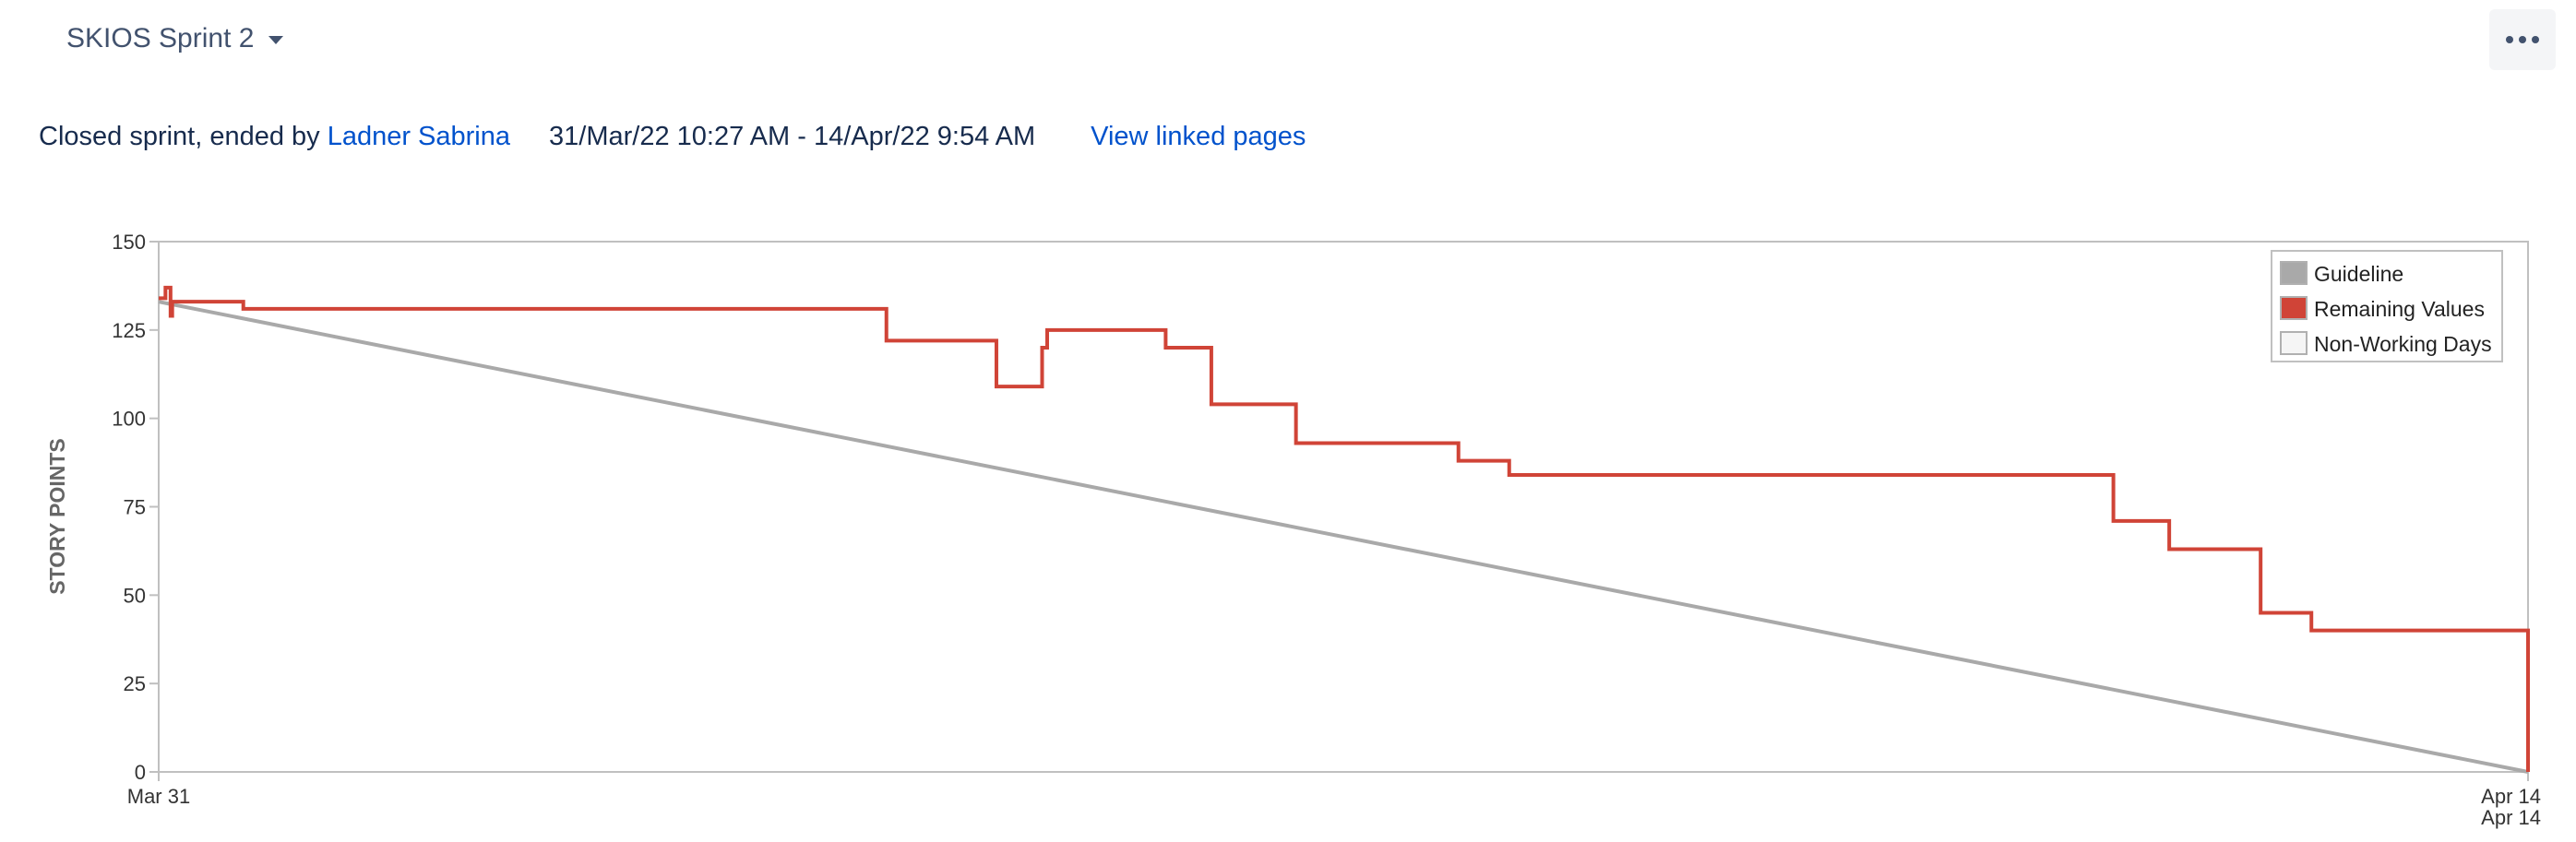 This screenshot has width=2576, height=842. I want to click on legend-label: Guideline, so click(2358, 274).